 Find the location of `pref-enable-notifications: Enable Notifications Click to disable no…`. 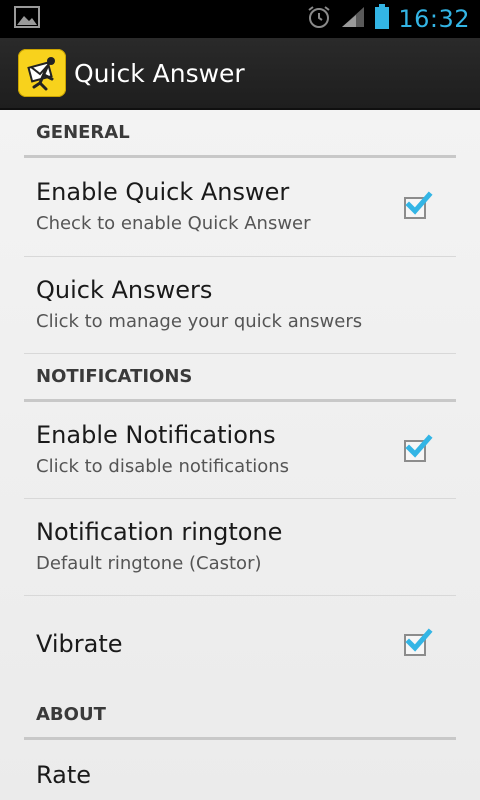

pref-enable-notifications: Enable Notifications Click to disable no… is located at coordinates (240, 450).